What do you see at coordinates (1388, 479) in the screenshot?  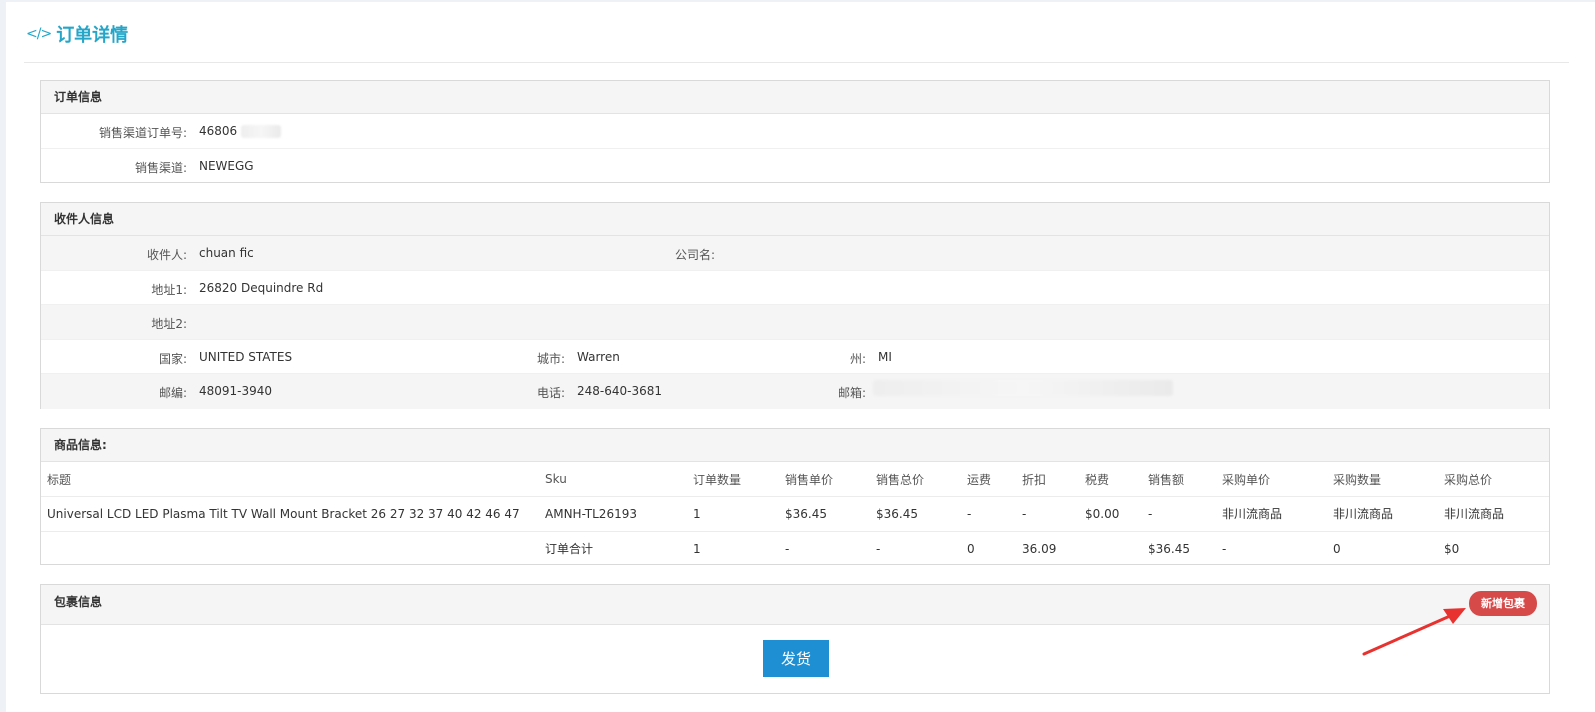 I see `col-purchase-qty: 采购数量` at bounding box center [1388, 479].